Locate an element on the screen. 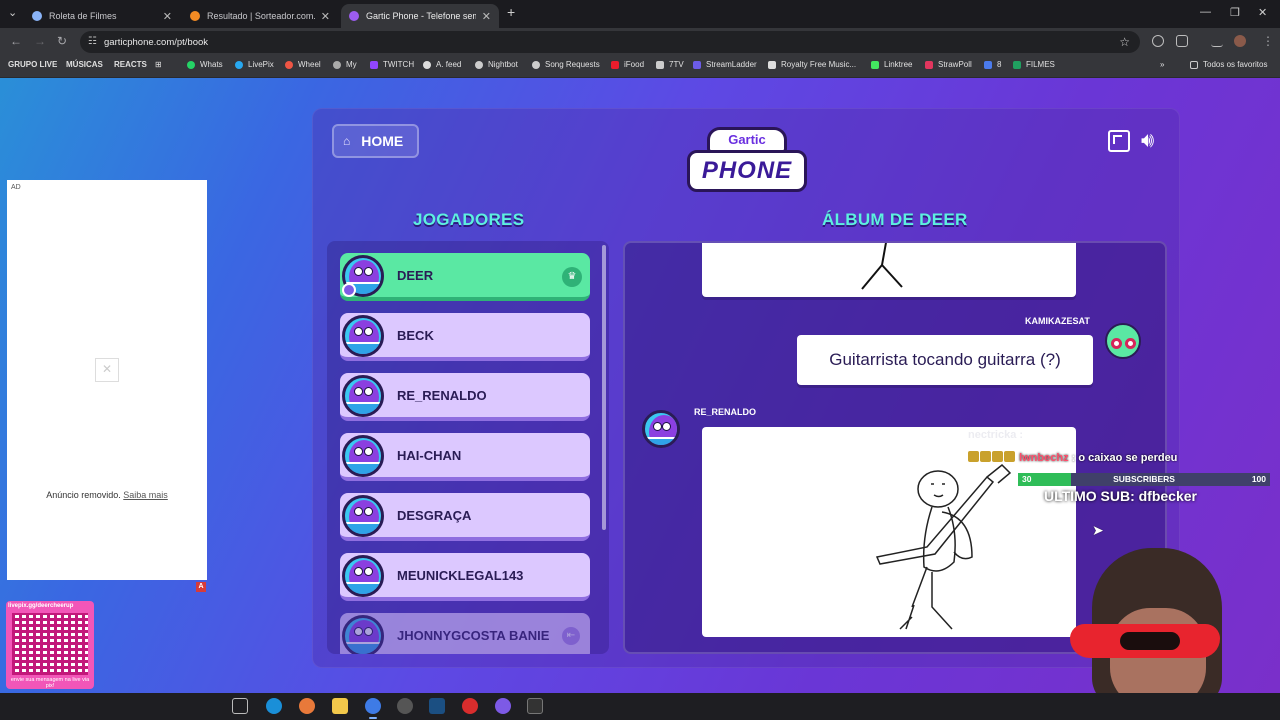  bookmark-label: Nightbot is located at coordinates (503, 64).